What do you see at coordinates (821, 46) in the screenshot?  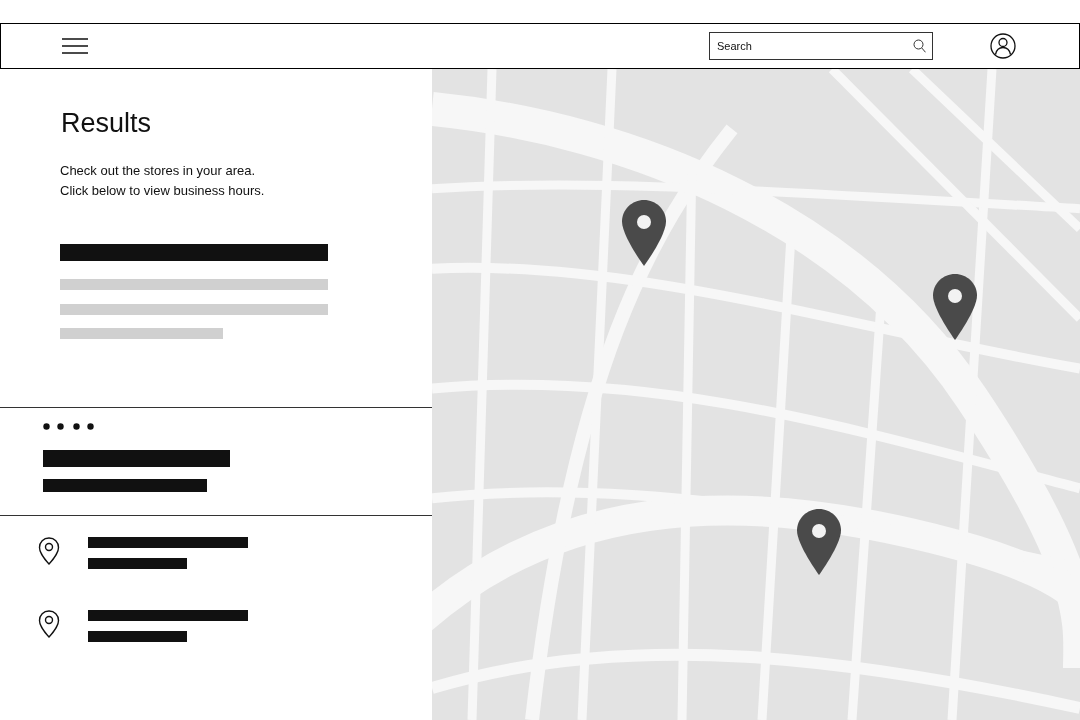 I see `search-field: Search` at bounding box center [821, 46].